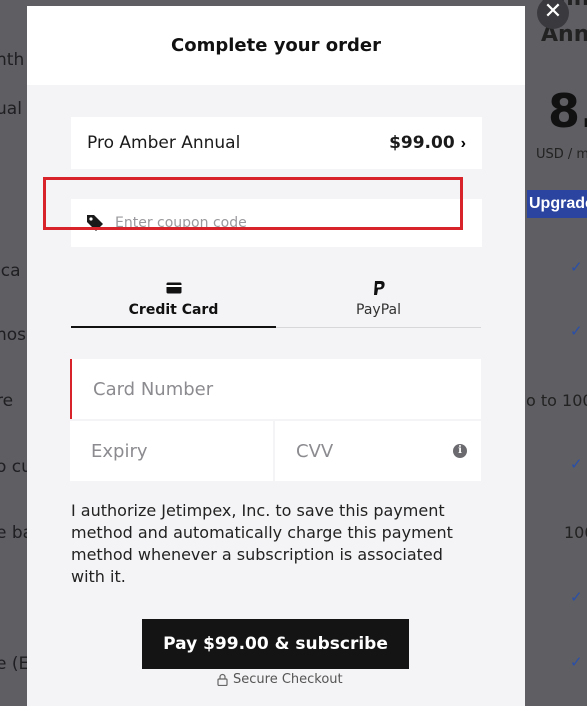 This screenshot has height=706, width=587. What do you see at coordinates (15, 664) in the screenshot?
I see `bg-left-text: e (E` at bounding box center [15, 664].